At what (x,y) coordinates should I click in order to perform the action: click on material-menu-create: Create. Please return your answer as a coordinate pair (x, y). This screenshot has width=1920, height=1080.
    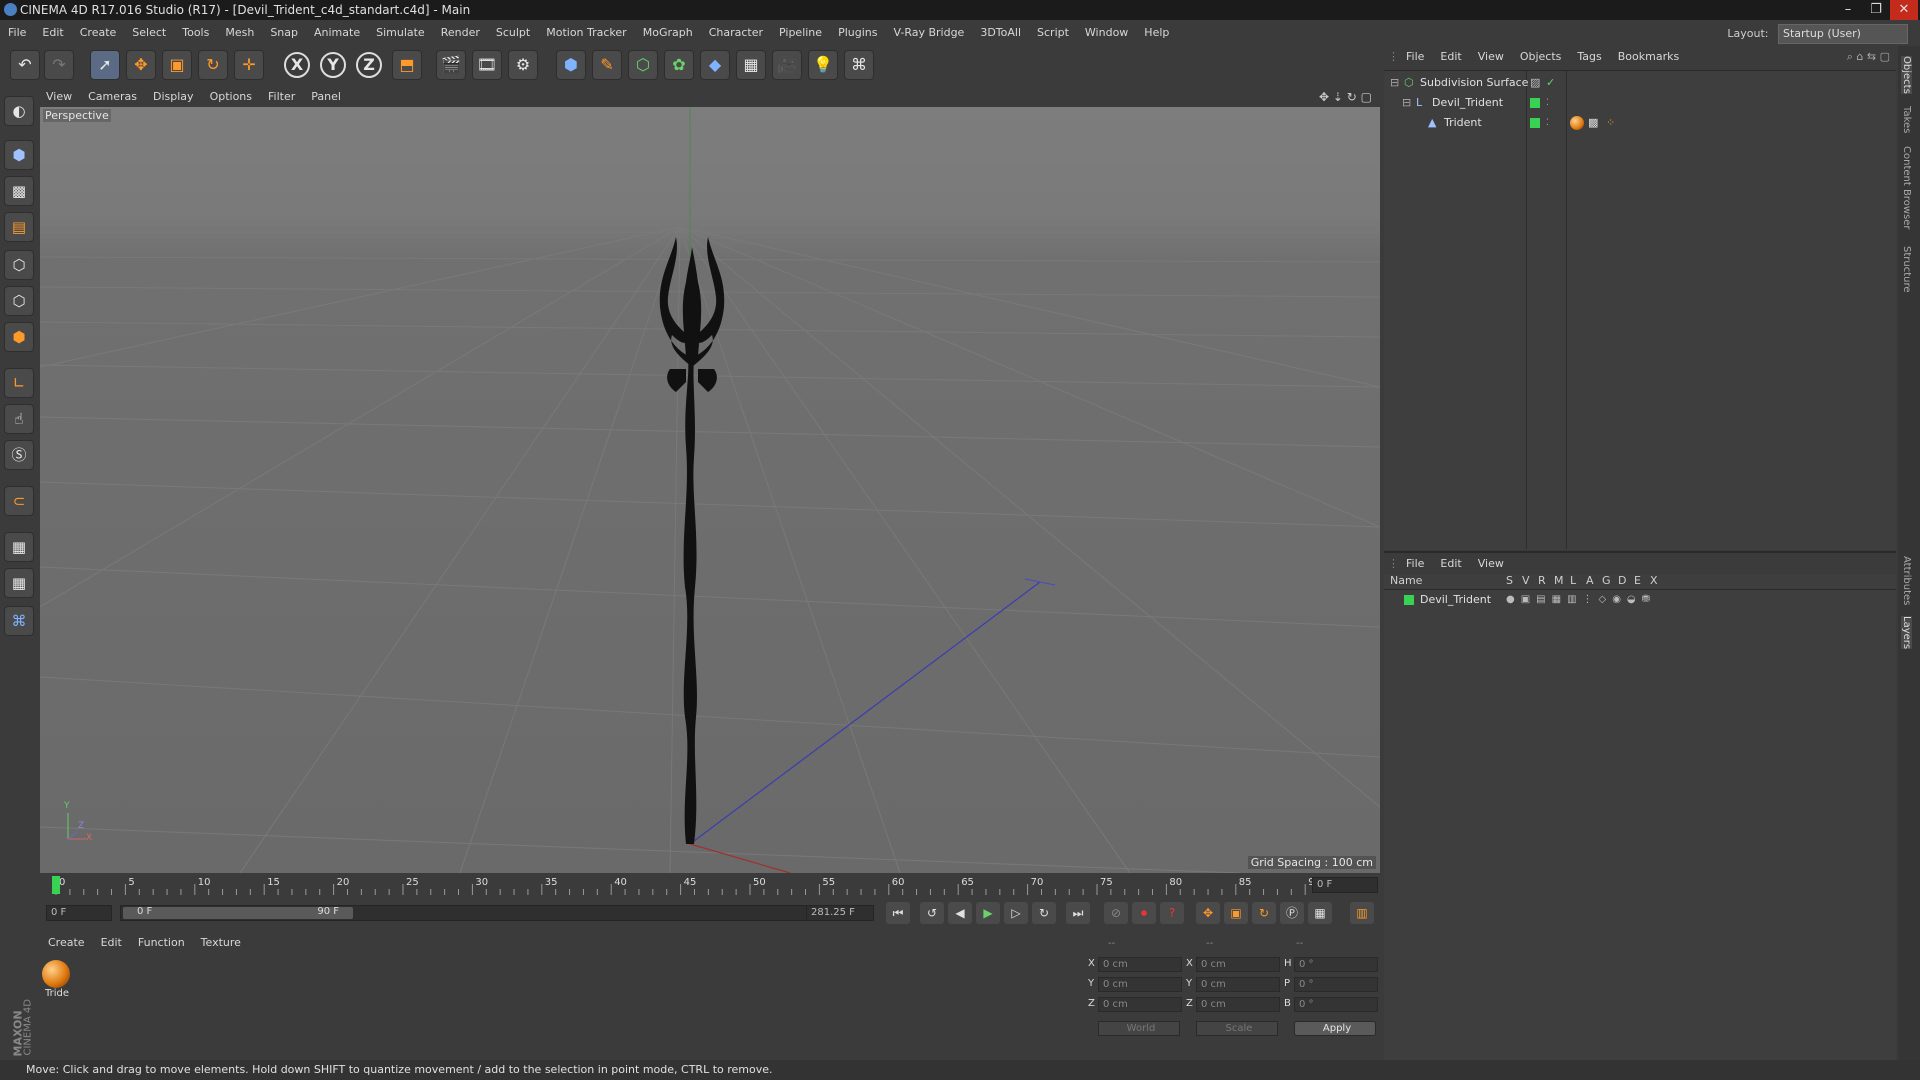
    Looking at the image, I should click on (66, 943).